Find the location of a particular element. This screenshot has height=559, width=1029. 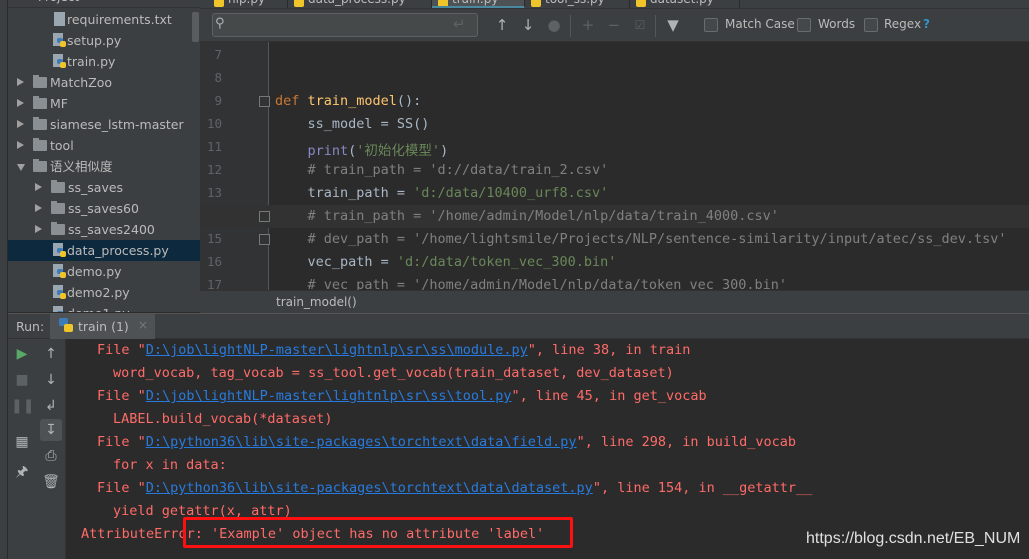

scroll-up-icon: ↑ is located at coordinates (51, 354).